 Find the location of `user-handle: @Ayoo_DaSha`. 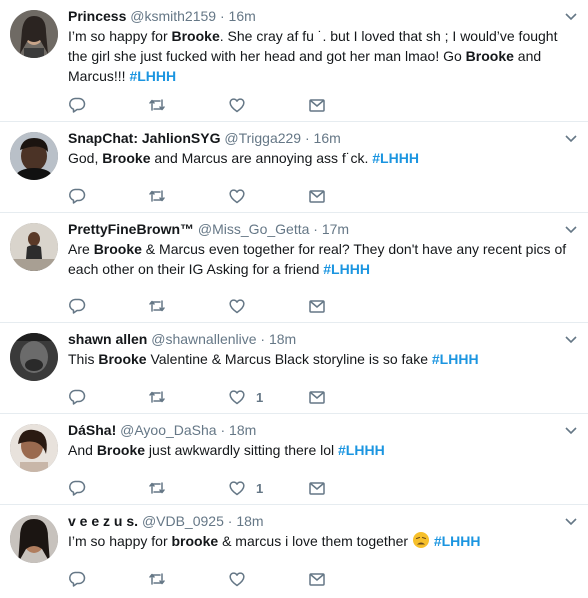

user-handle: @Ayoo_DaSha is located at coordinates (168, 430).